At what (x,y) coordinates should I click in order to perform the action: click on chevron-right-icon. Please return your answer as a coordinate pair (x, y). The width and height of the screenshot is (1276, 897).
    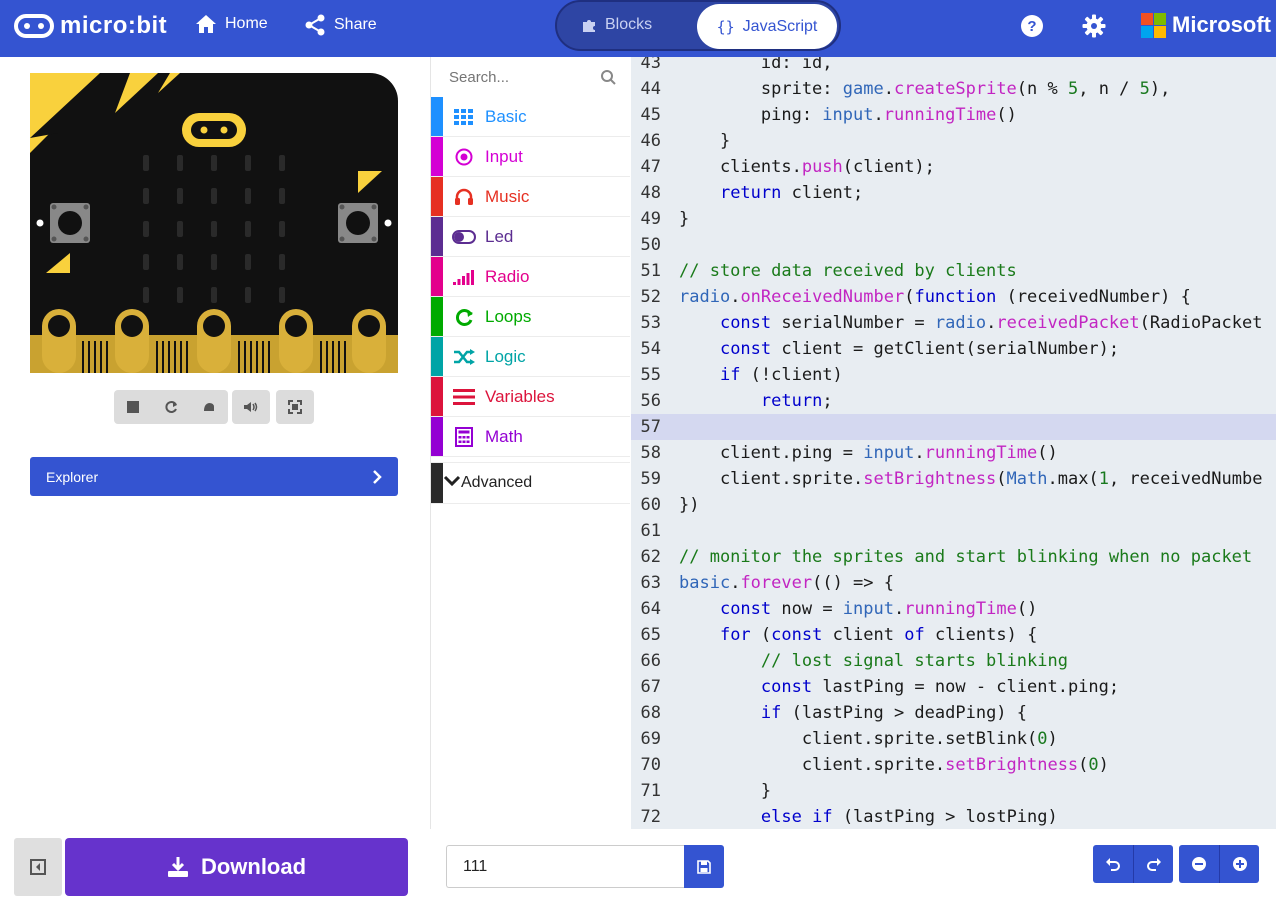
    Looking at the image, I should click on (377, 476).